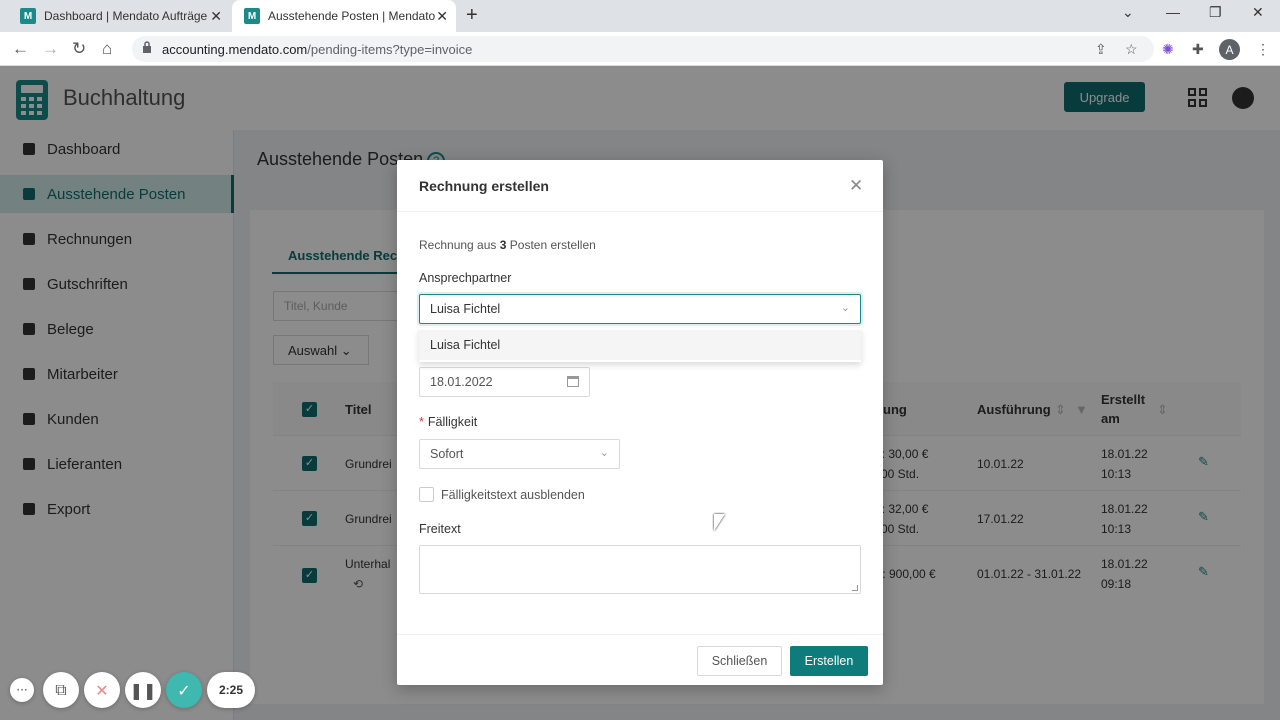 The height and width of the screenshot is (720, 1280). What do you see at coordinates (1128, 12) in the screenshot?
I see `tab-search-icon: ⌄` at bounding box center [1128, 12].